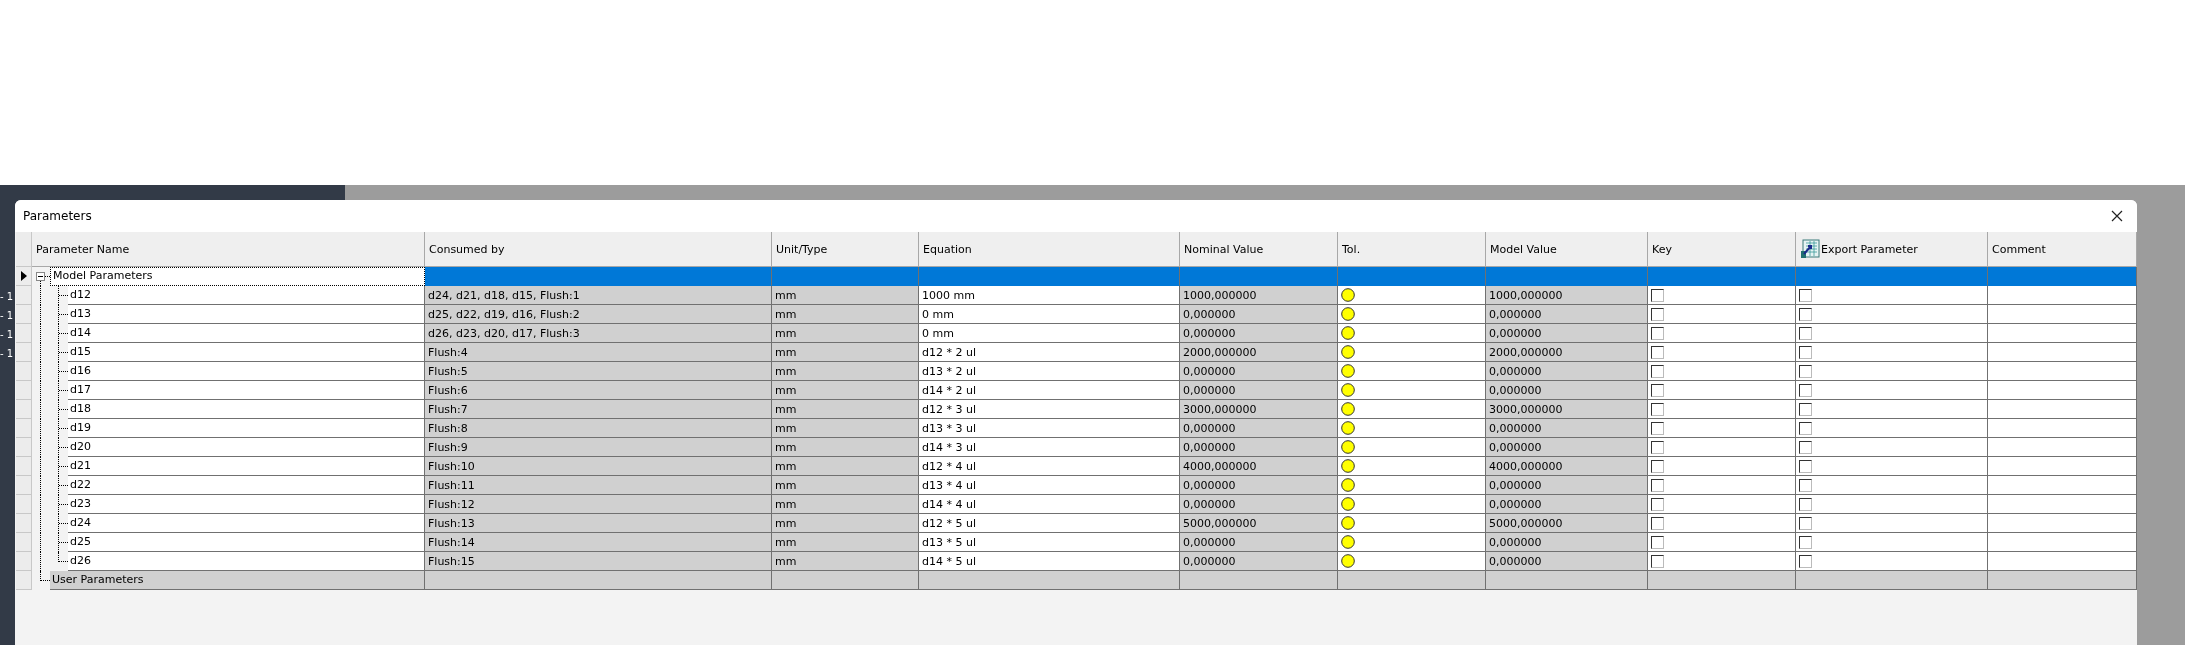  I want to click on column-header: Nominal Value, so click(1259, 249).